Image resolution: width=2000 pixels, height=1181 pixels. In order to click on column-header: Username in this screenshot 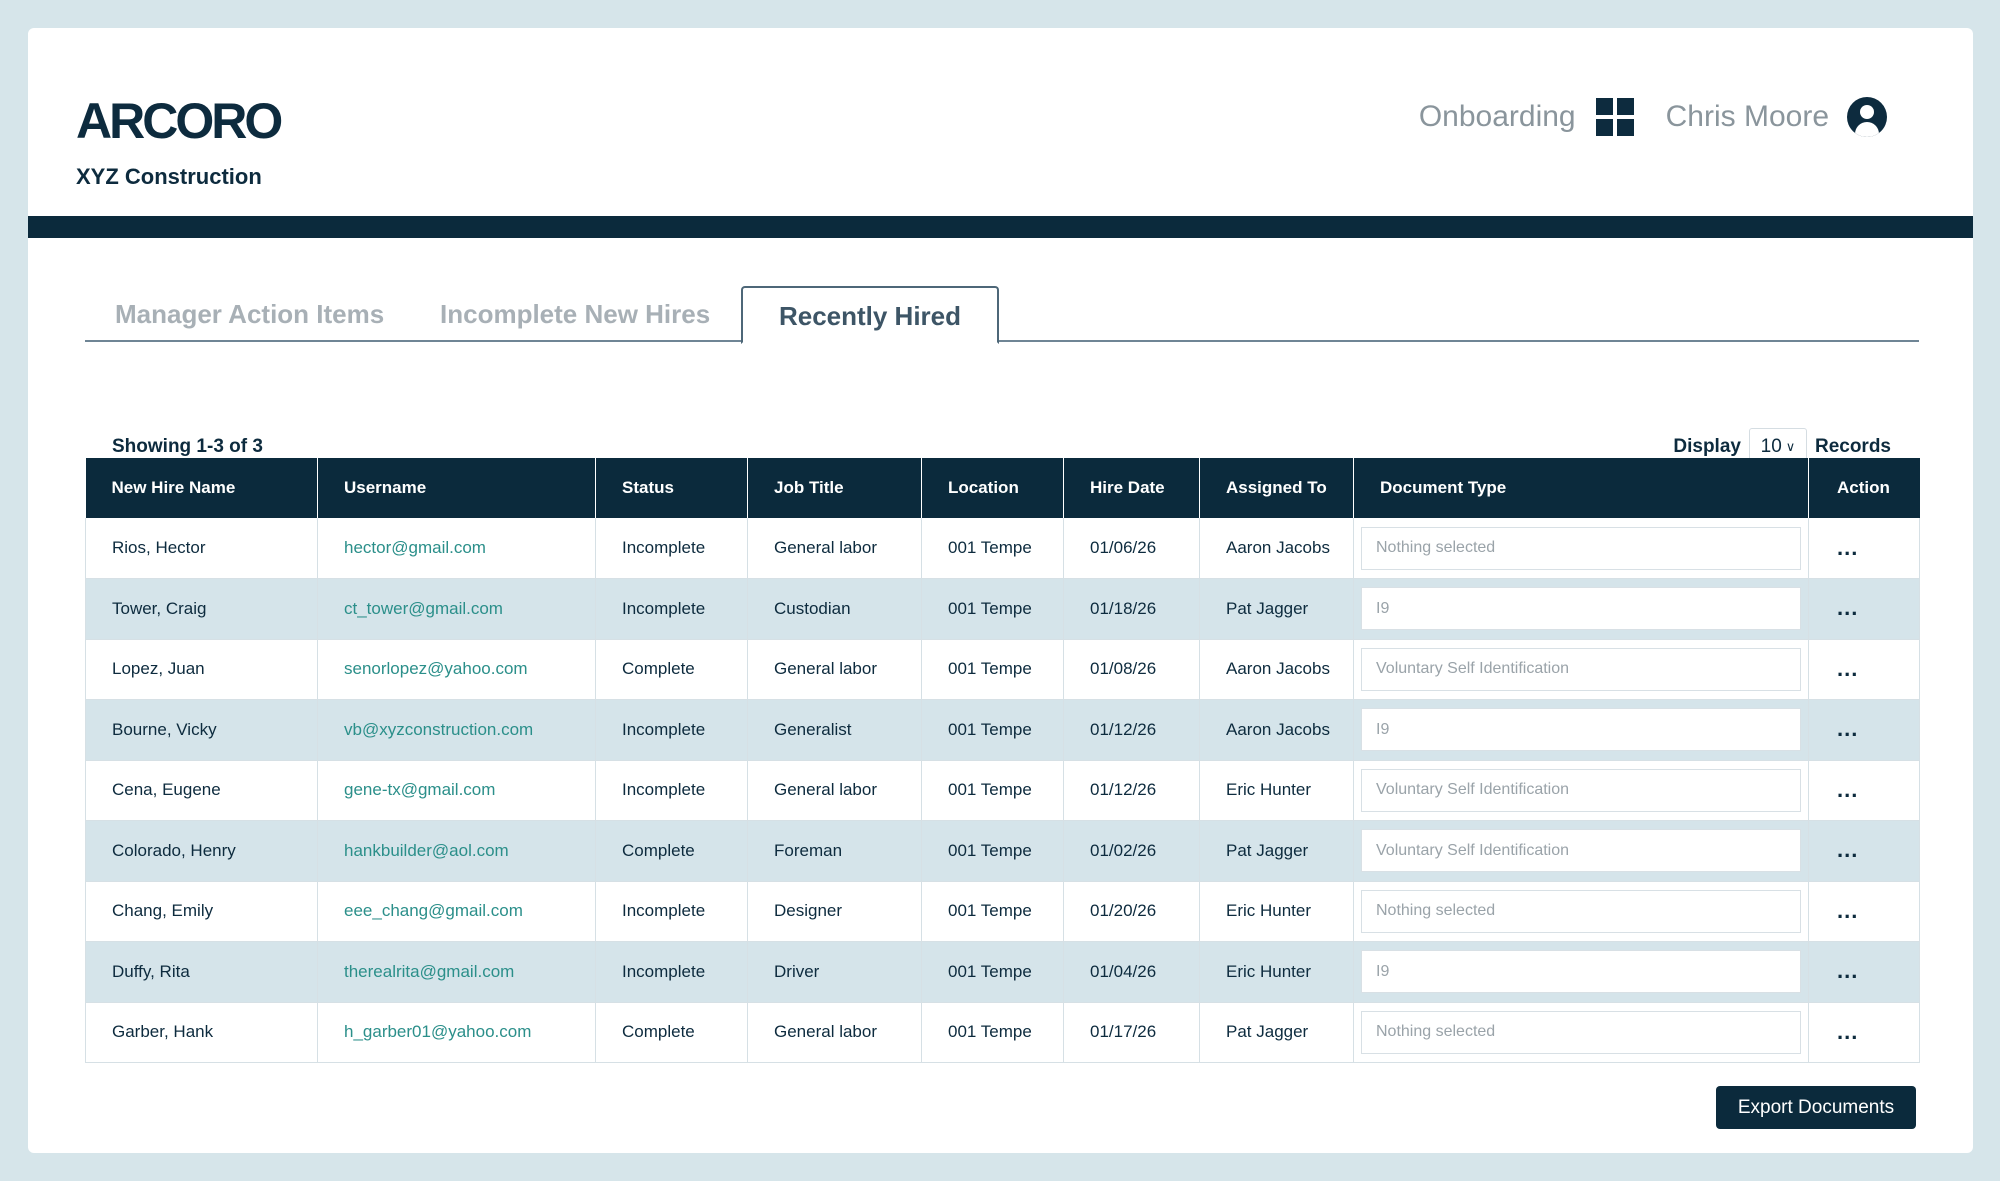, I will do `click(456, 488)`.